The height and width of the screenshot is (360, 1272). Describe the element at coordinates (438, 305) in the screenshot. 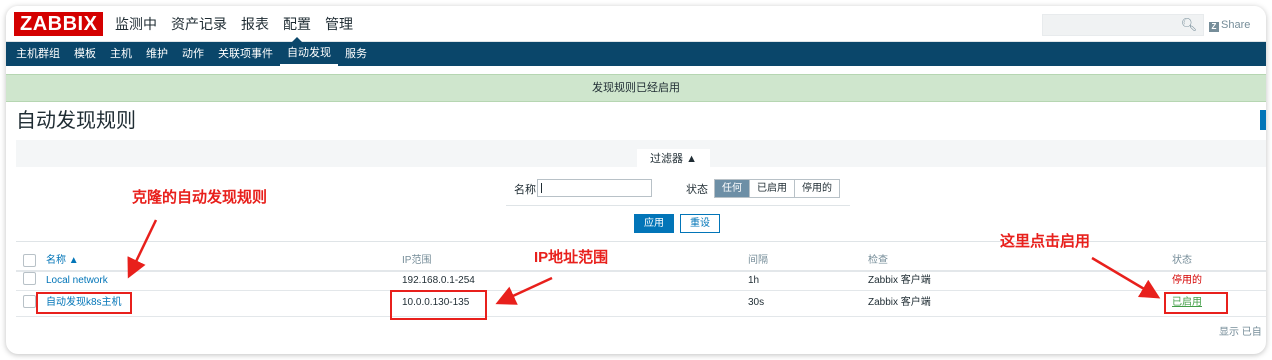

I see `highlight-box-ip-range` at that location.